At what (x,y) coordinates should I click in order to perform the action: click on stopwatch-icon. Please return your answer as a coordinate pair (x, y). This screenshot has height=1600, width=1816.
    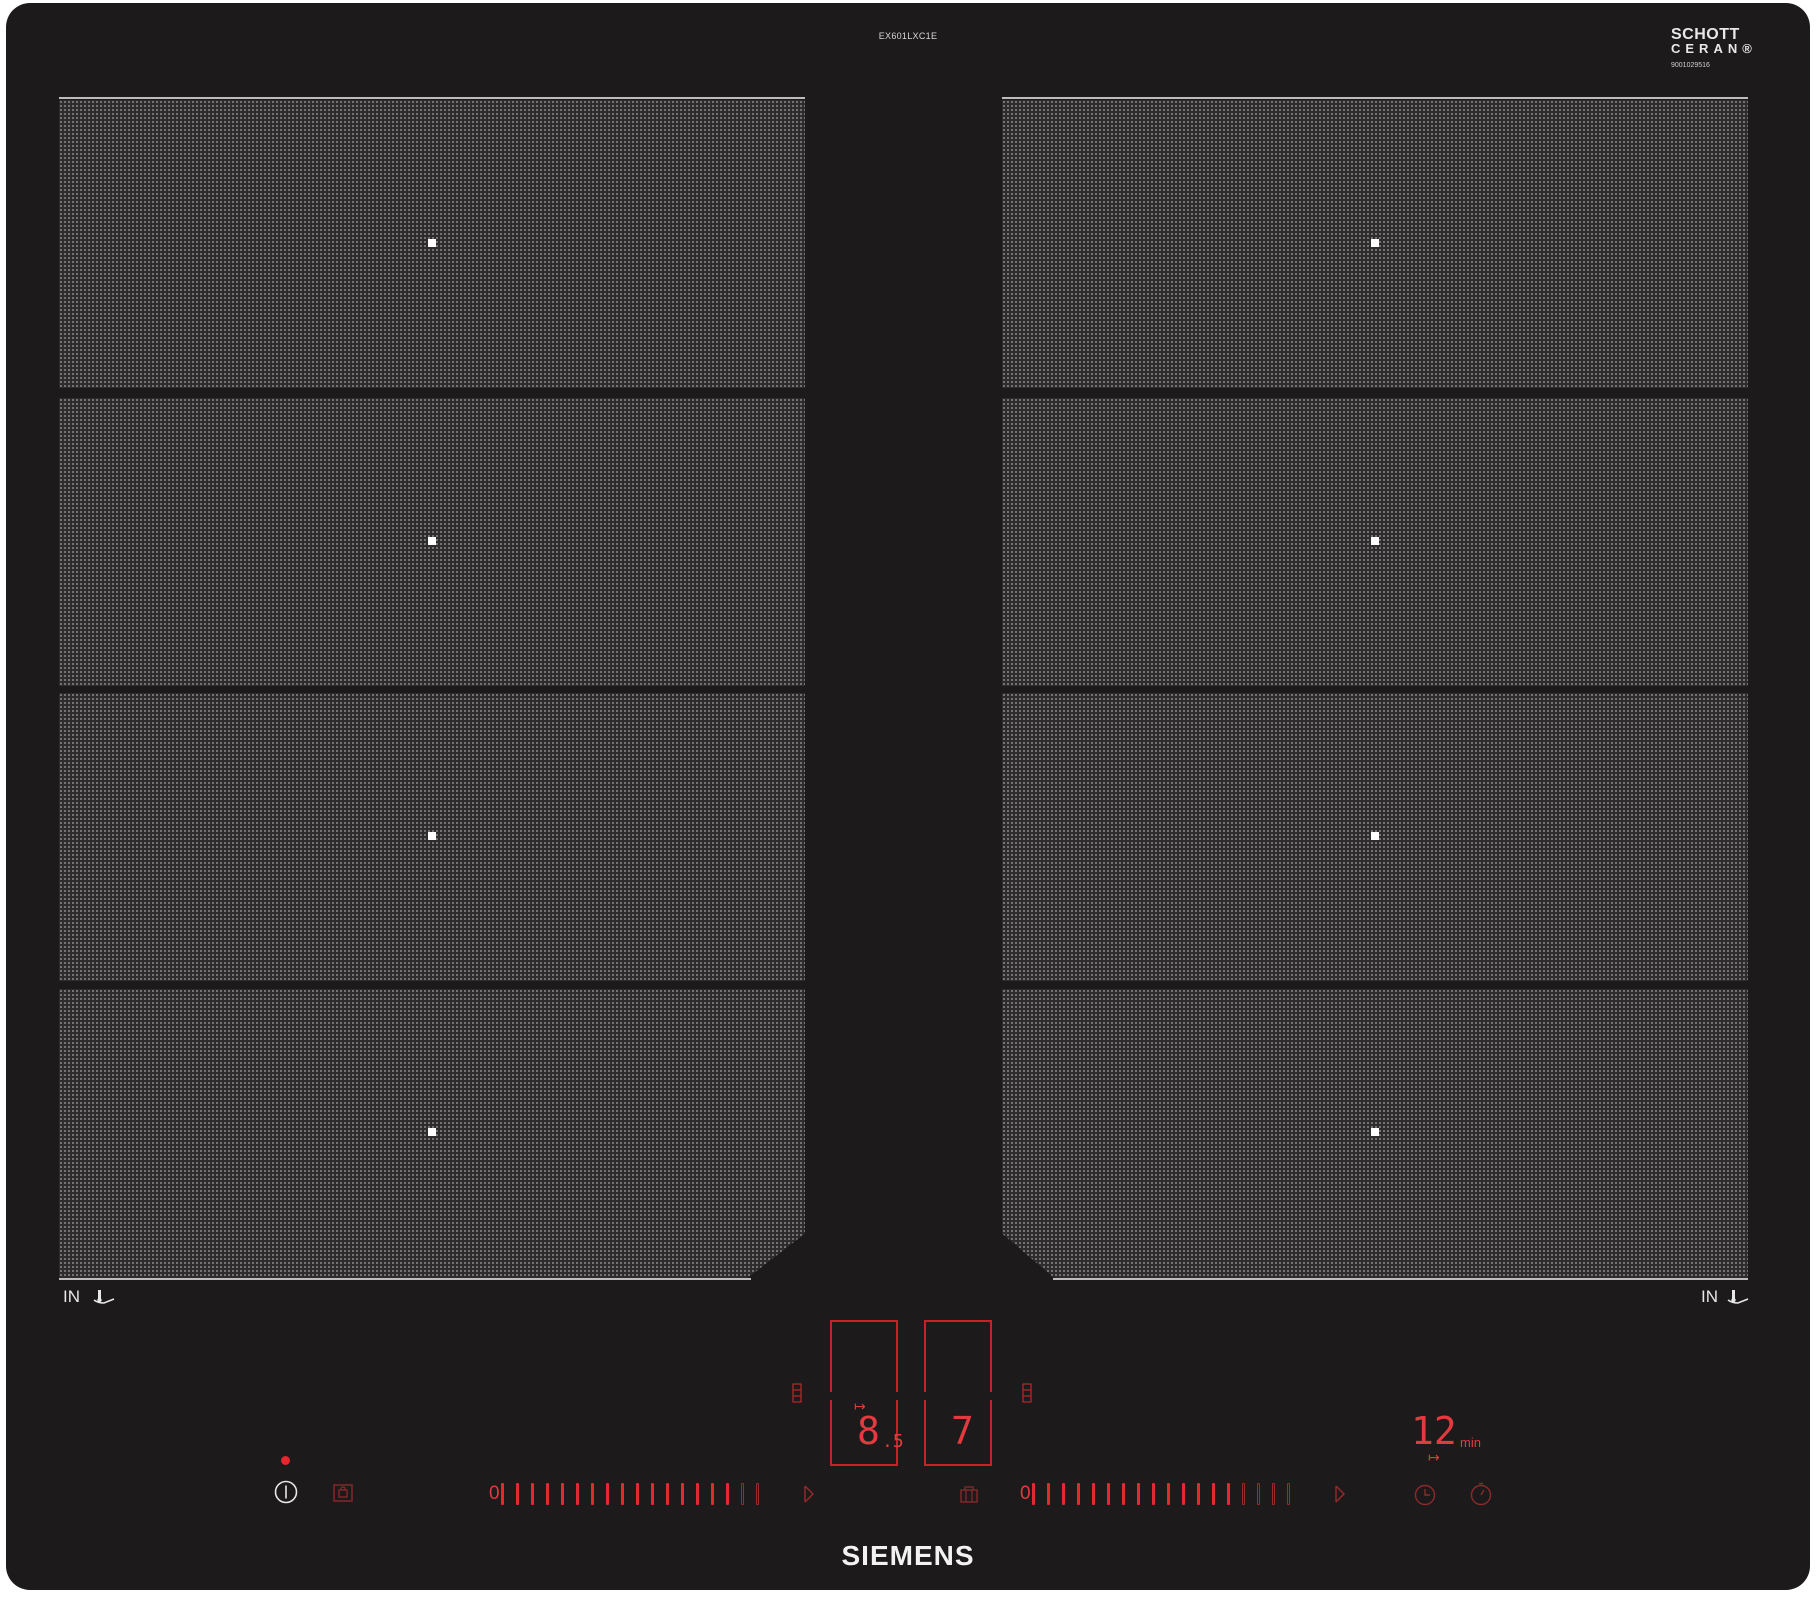
    Looking at the image, I should click on (1481, 1494).